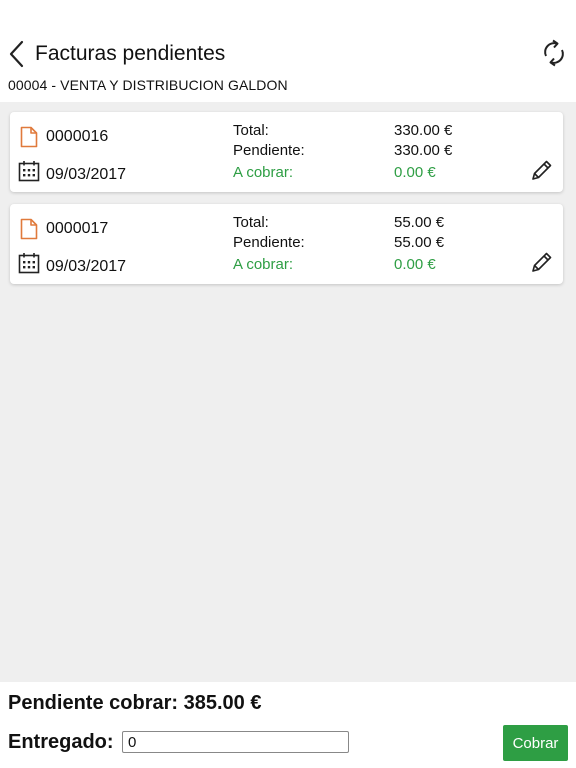  What do you see at coordinates (419, 222) in the screenshot?
I see `total-value: 55.00 €` at bounding box center [419, 222].